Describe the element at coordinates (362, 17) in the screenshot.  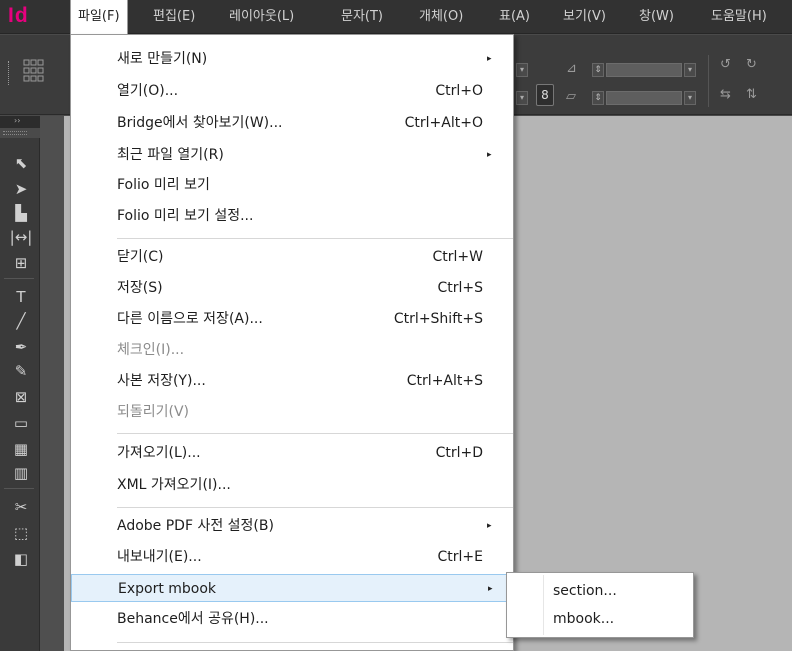
I see `menu-type: 문자(T)` at that location.